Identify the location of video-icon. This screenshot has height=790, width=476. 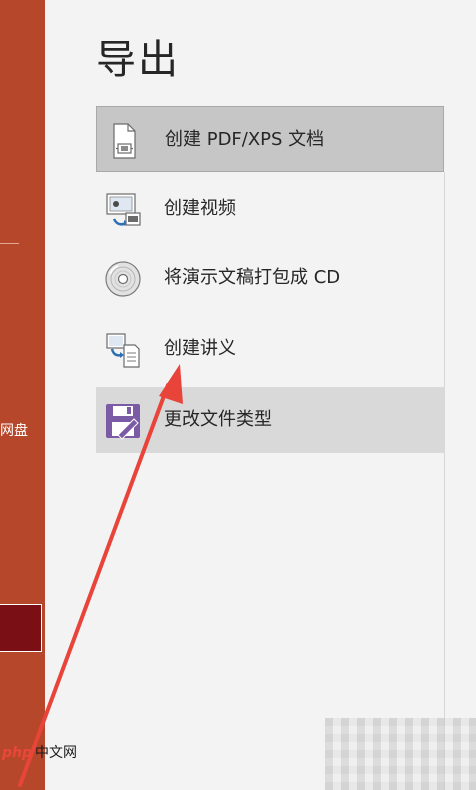
(123, 209).